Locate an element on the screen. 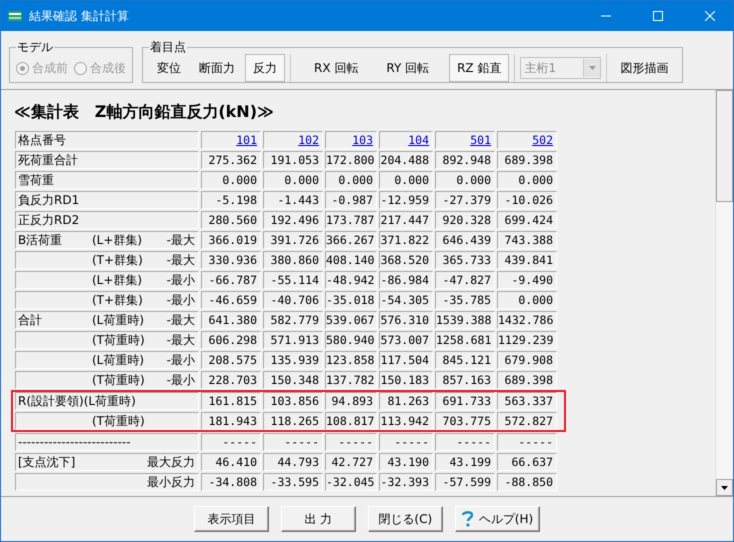 The width and height of the screenshot is (734, 542). table-cell: 365.733 is located at coordinates (465, 260).